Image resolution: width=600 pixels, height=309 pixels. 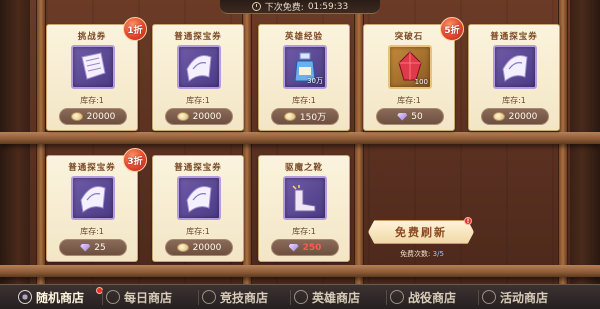 What do you see at coordinates (300, 271) in the screenshot?
I see `lower-shelf` at bounding box center [300, 271].